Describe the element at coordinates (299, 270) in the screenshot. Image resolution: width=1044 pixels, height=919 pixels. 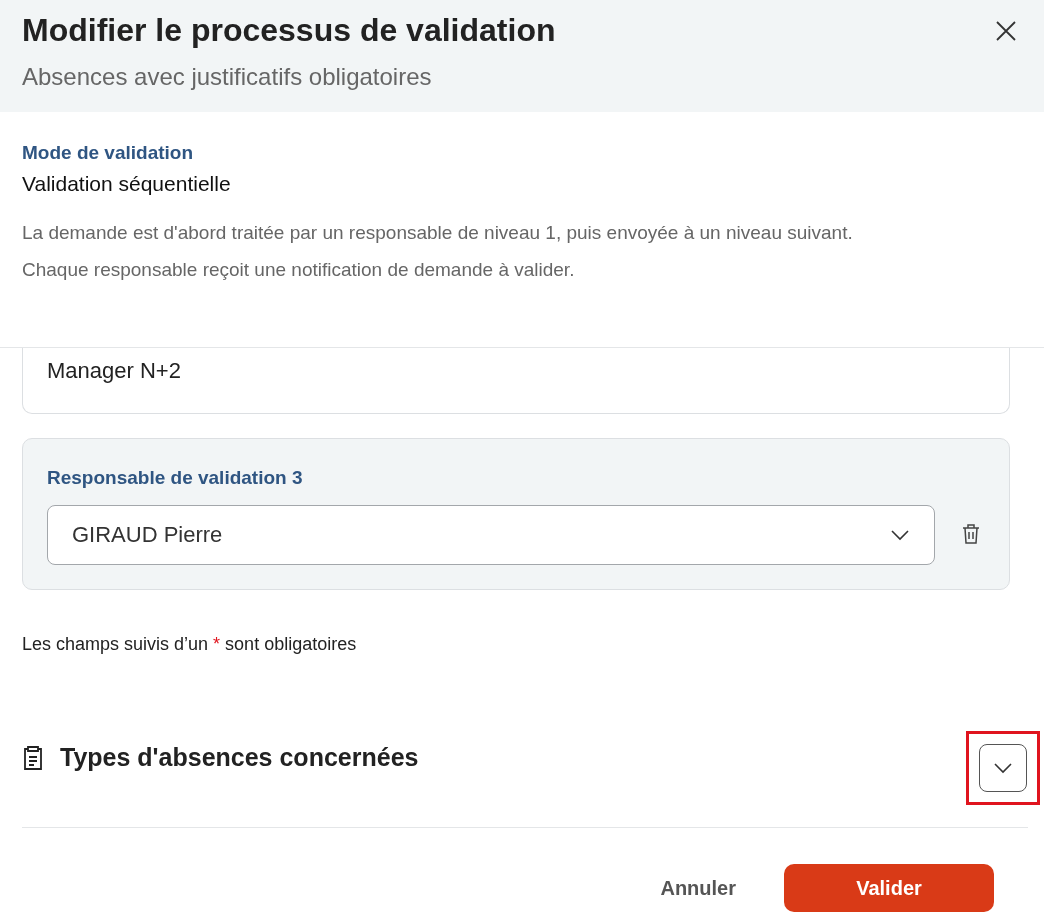
I see `description-text: Chaque responsable reçoit une notification de demande à valider.` at that location.